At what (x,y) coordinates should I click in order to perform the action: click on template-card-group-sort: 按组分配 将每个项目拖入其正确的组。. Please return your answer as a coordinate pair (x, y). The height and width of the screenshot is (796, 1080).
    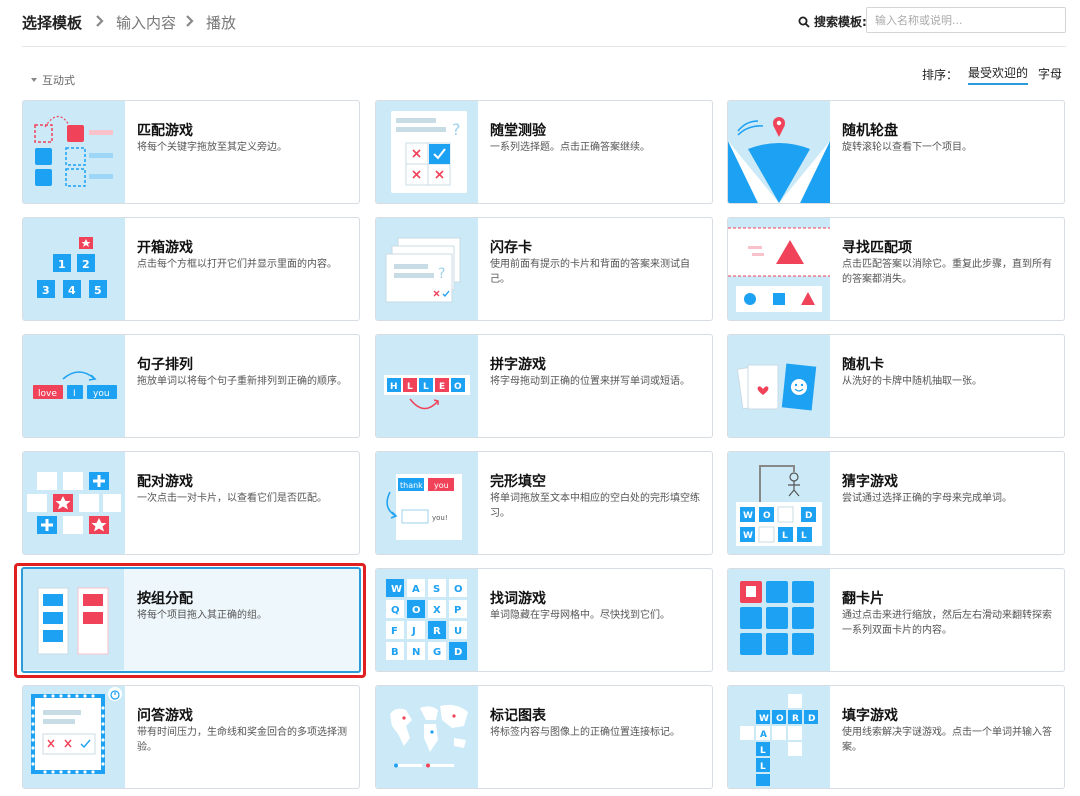
    Looking at the image, I should click on (191, 620).